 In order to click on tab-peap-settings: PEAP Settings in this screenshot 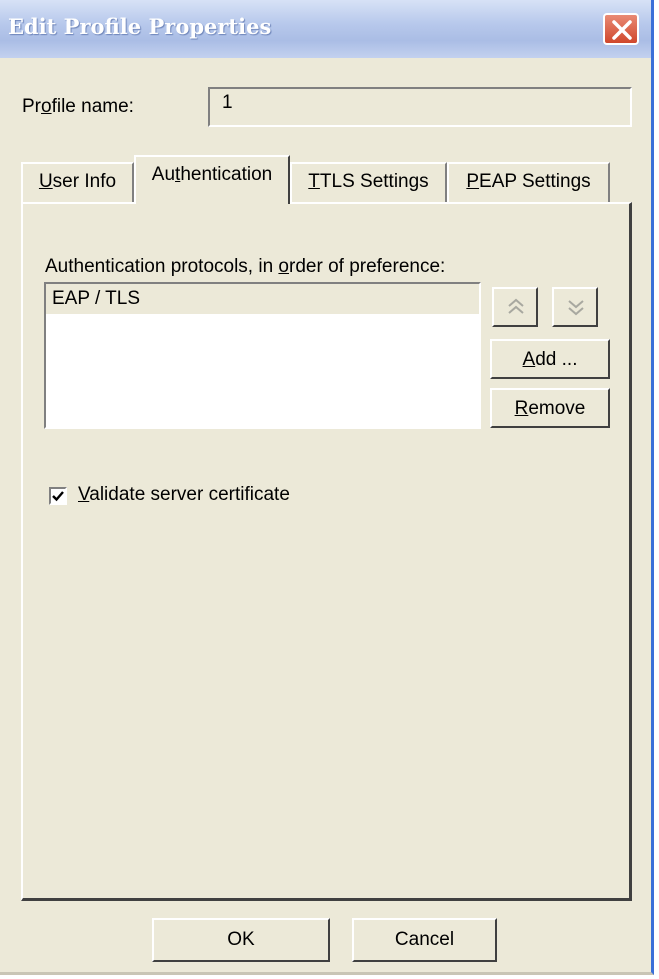, I will do `click(528, 182)`.